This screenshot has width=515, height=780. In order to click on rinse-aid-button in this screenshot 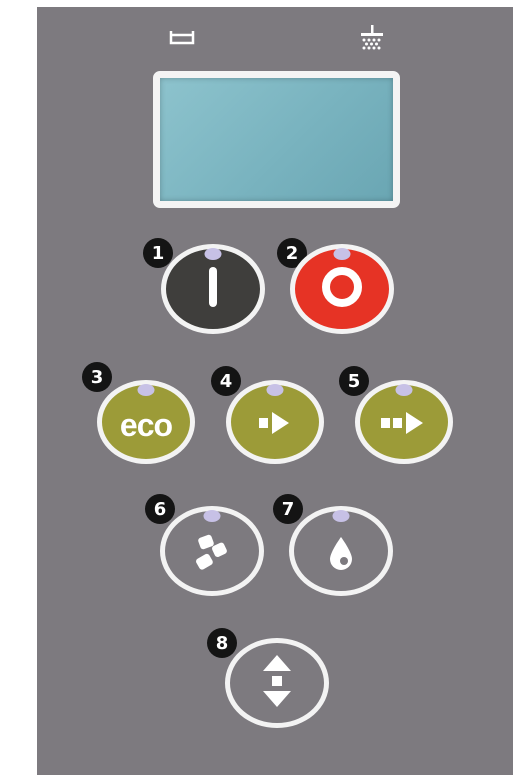, I will do `click(341, 551)`.